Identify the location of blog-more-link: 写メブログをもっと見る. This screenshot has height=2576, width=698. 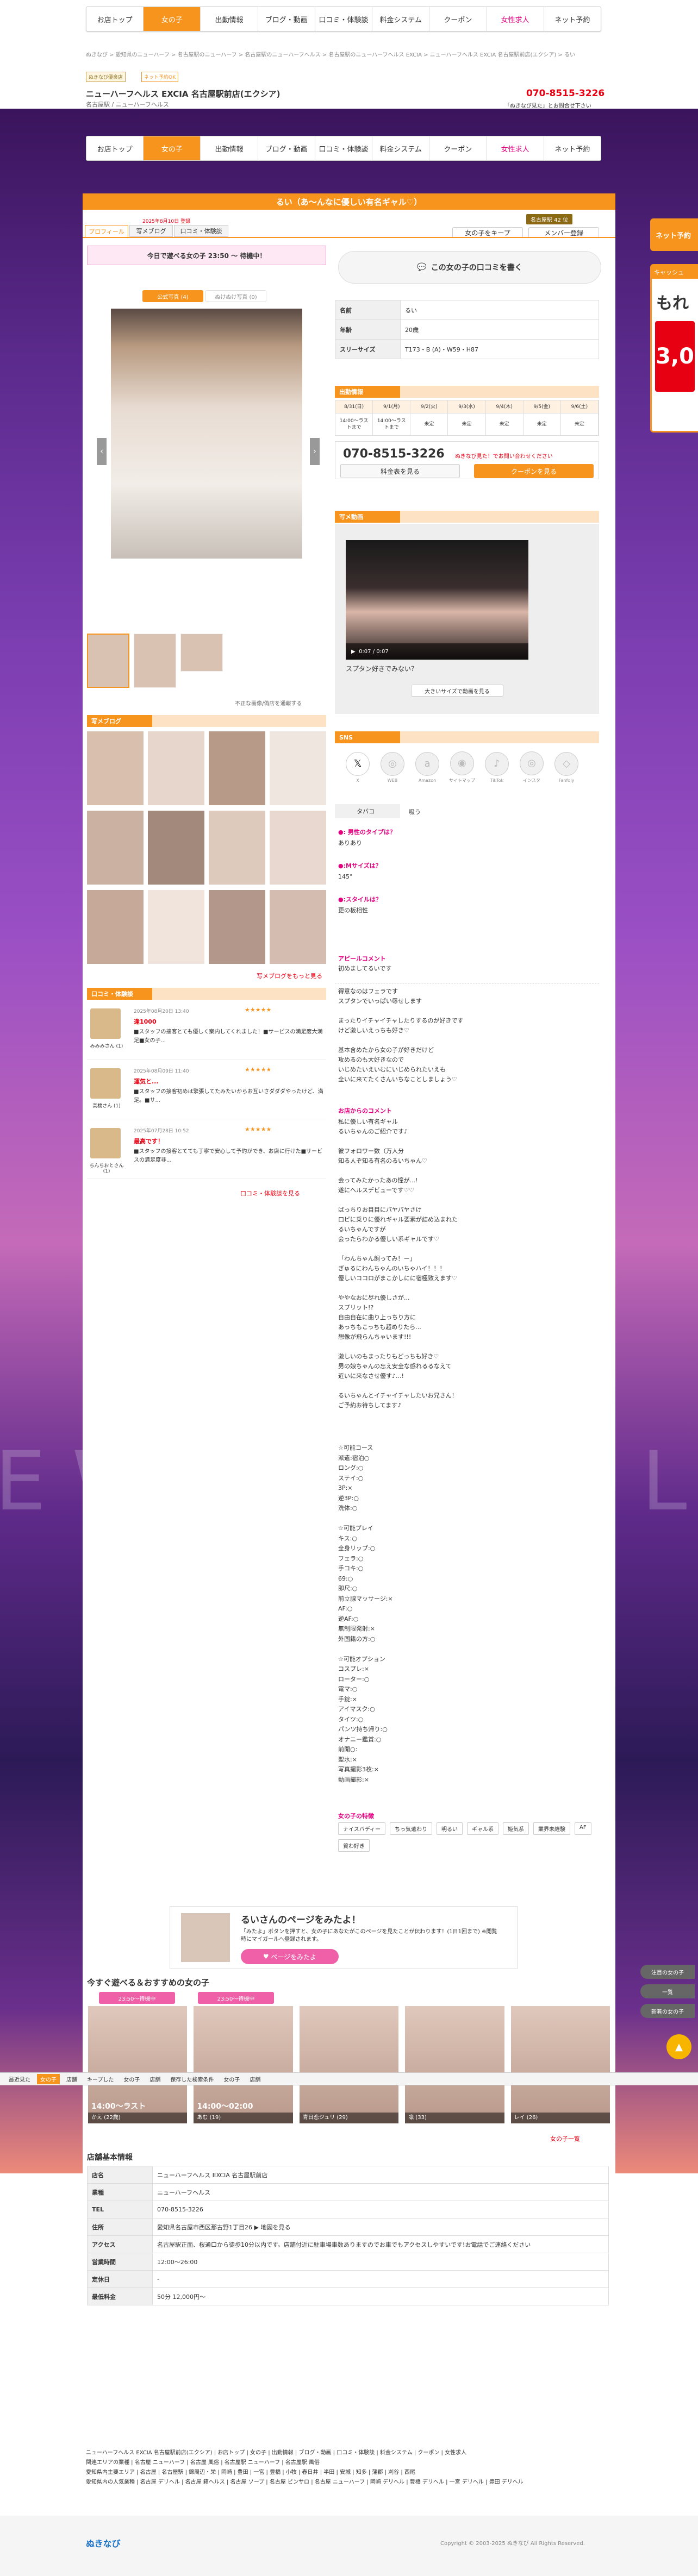
(290, 976).